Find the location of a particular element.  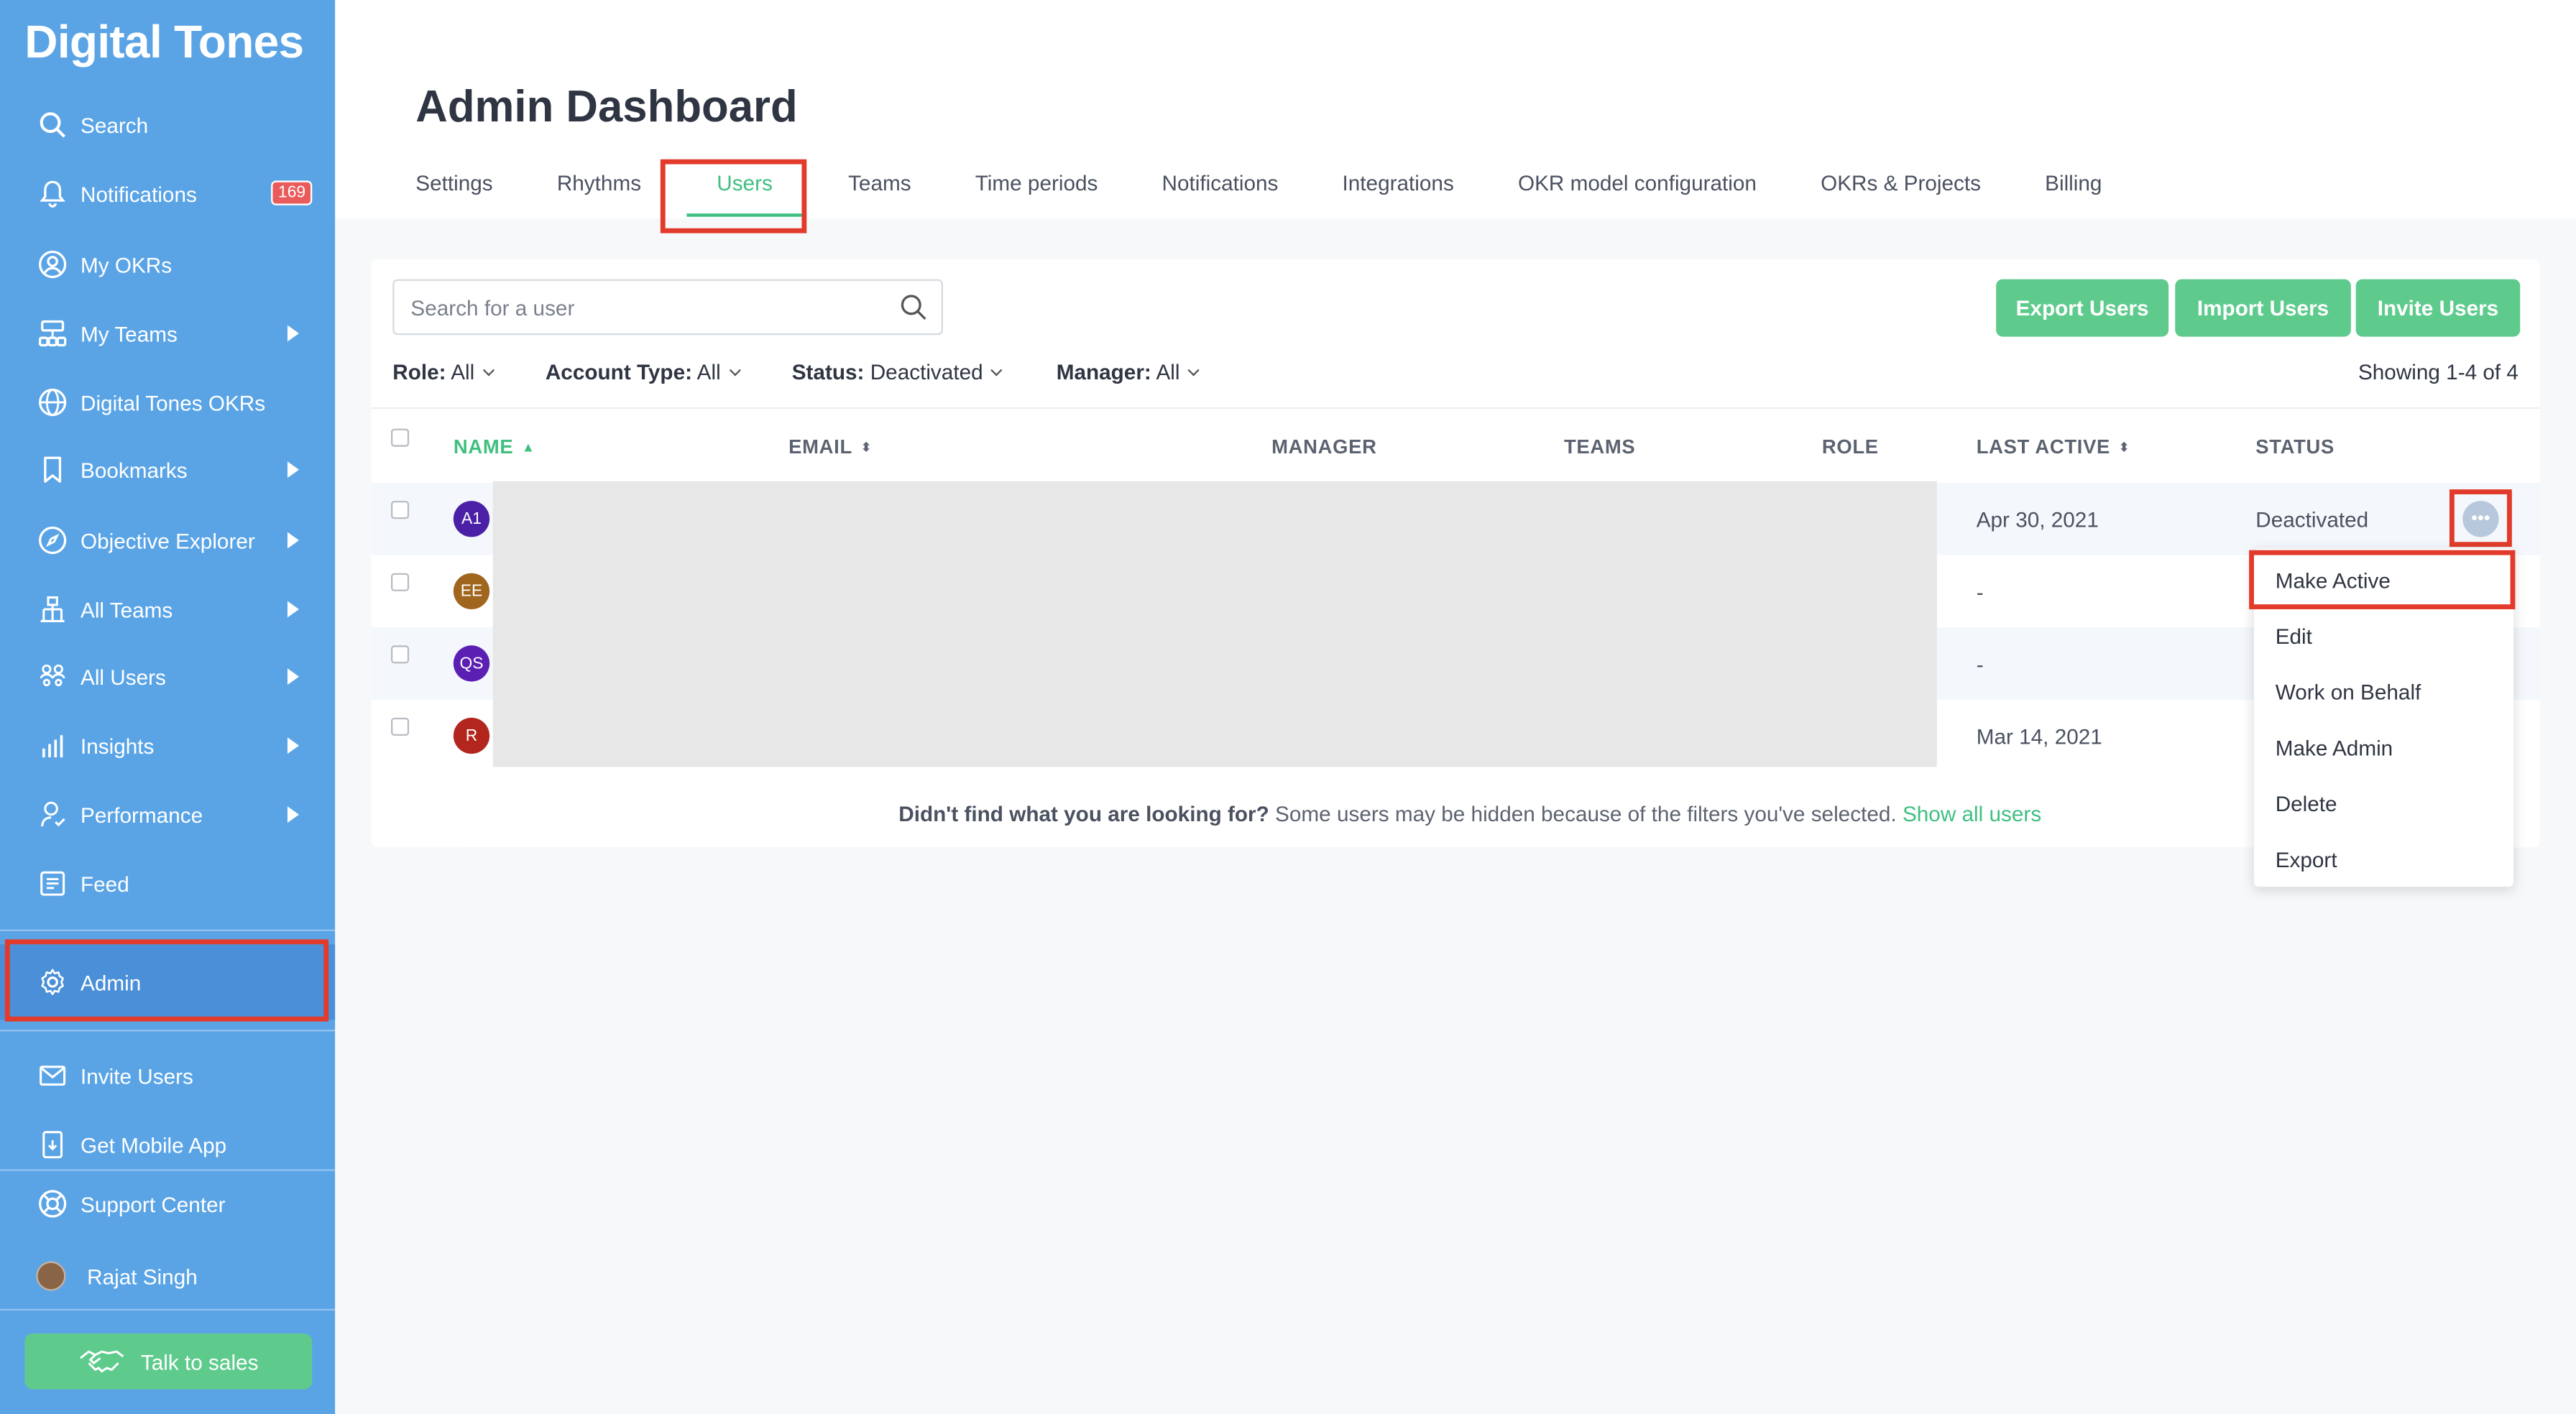

tab-users: Users is located at coordinates (745, 194).